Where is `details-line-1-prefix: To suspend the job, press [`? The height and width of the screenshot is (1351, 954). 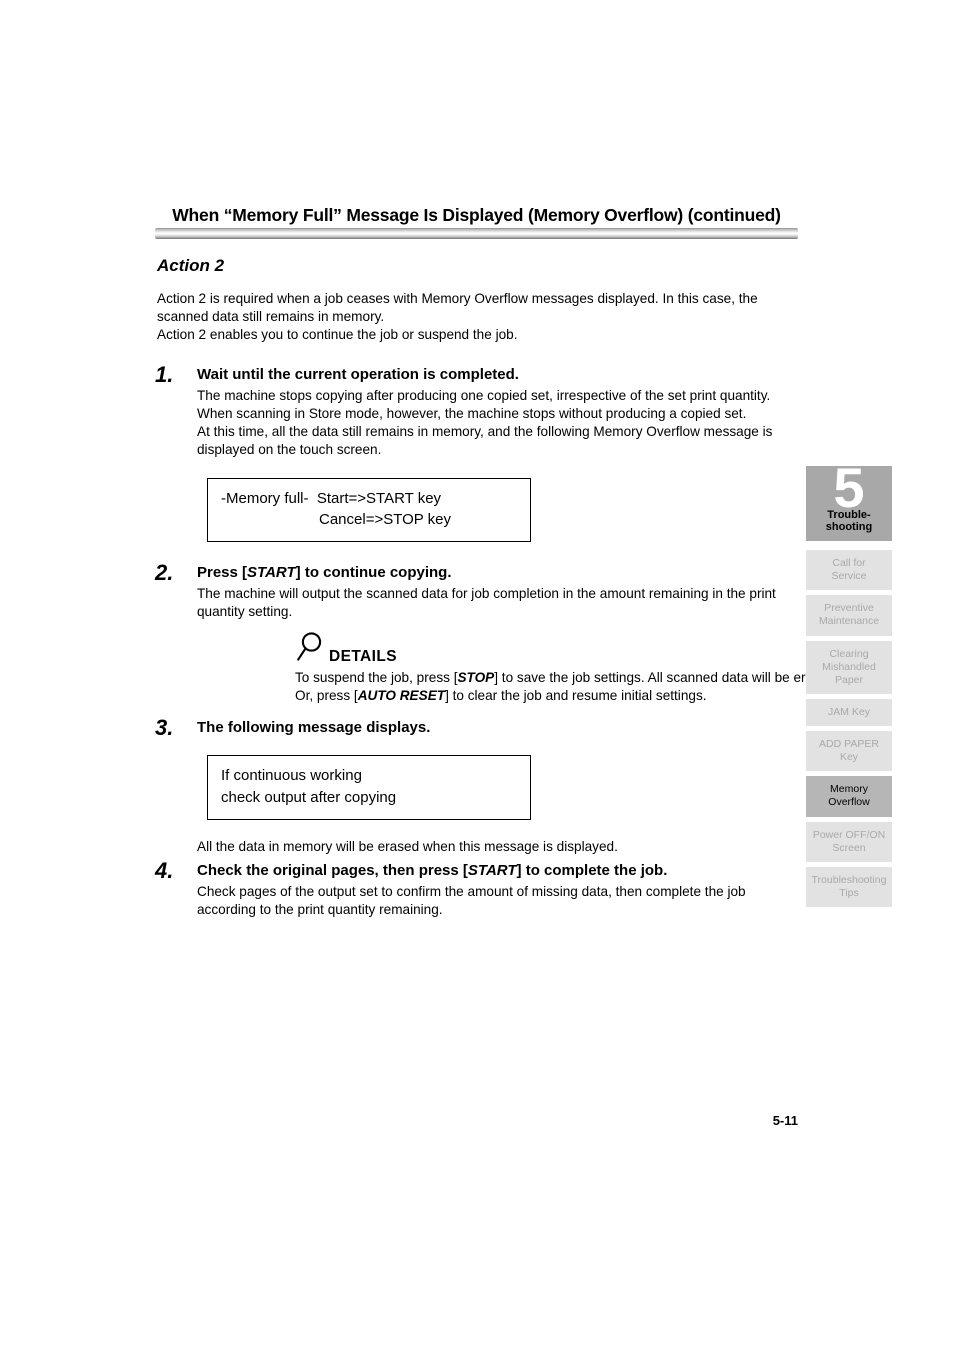
details-line-1-prefix: To suspend the job, press [ is located at coordinates (376, 678).